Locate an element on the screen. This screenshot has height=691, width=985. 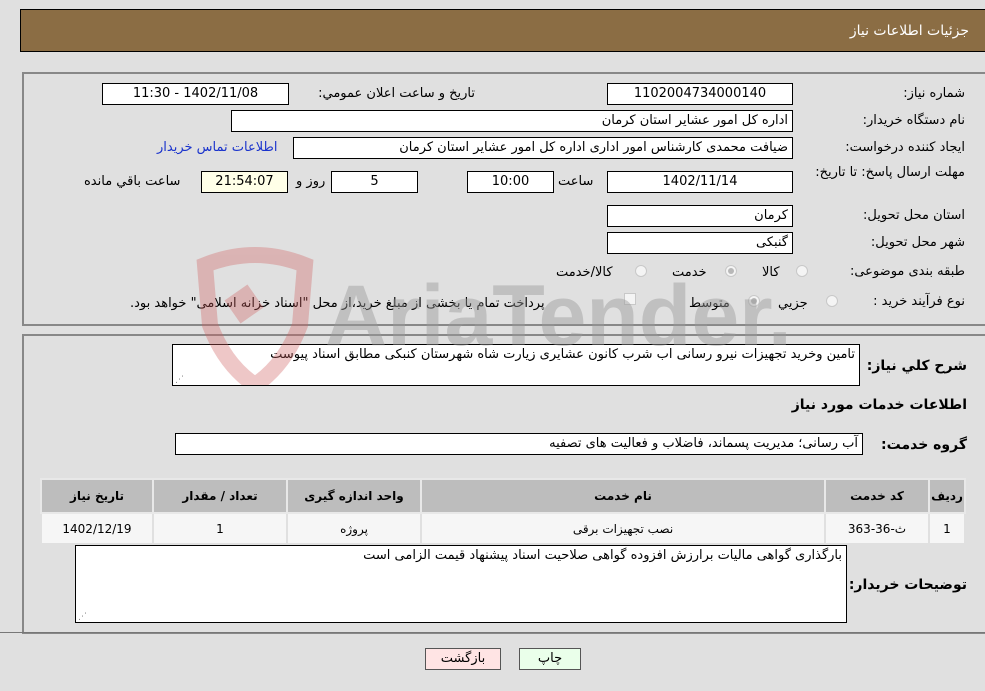
purchase-type-radio-medium is located at coordinates (754, 301).